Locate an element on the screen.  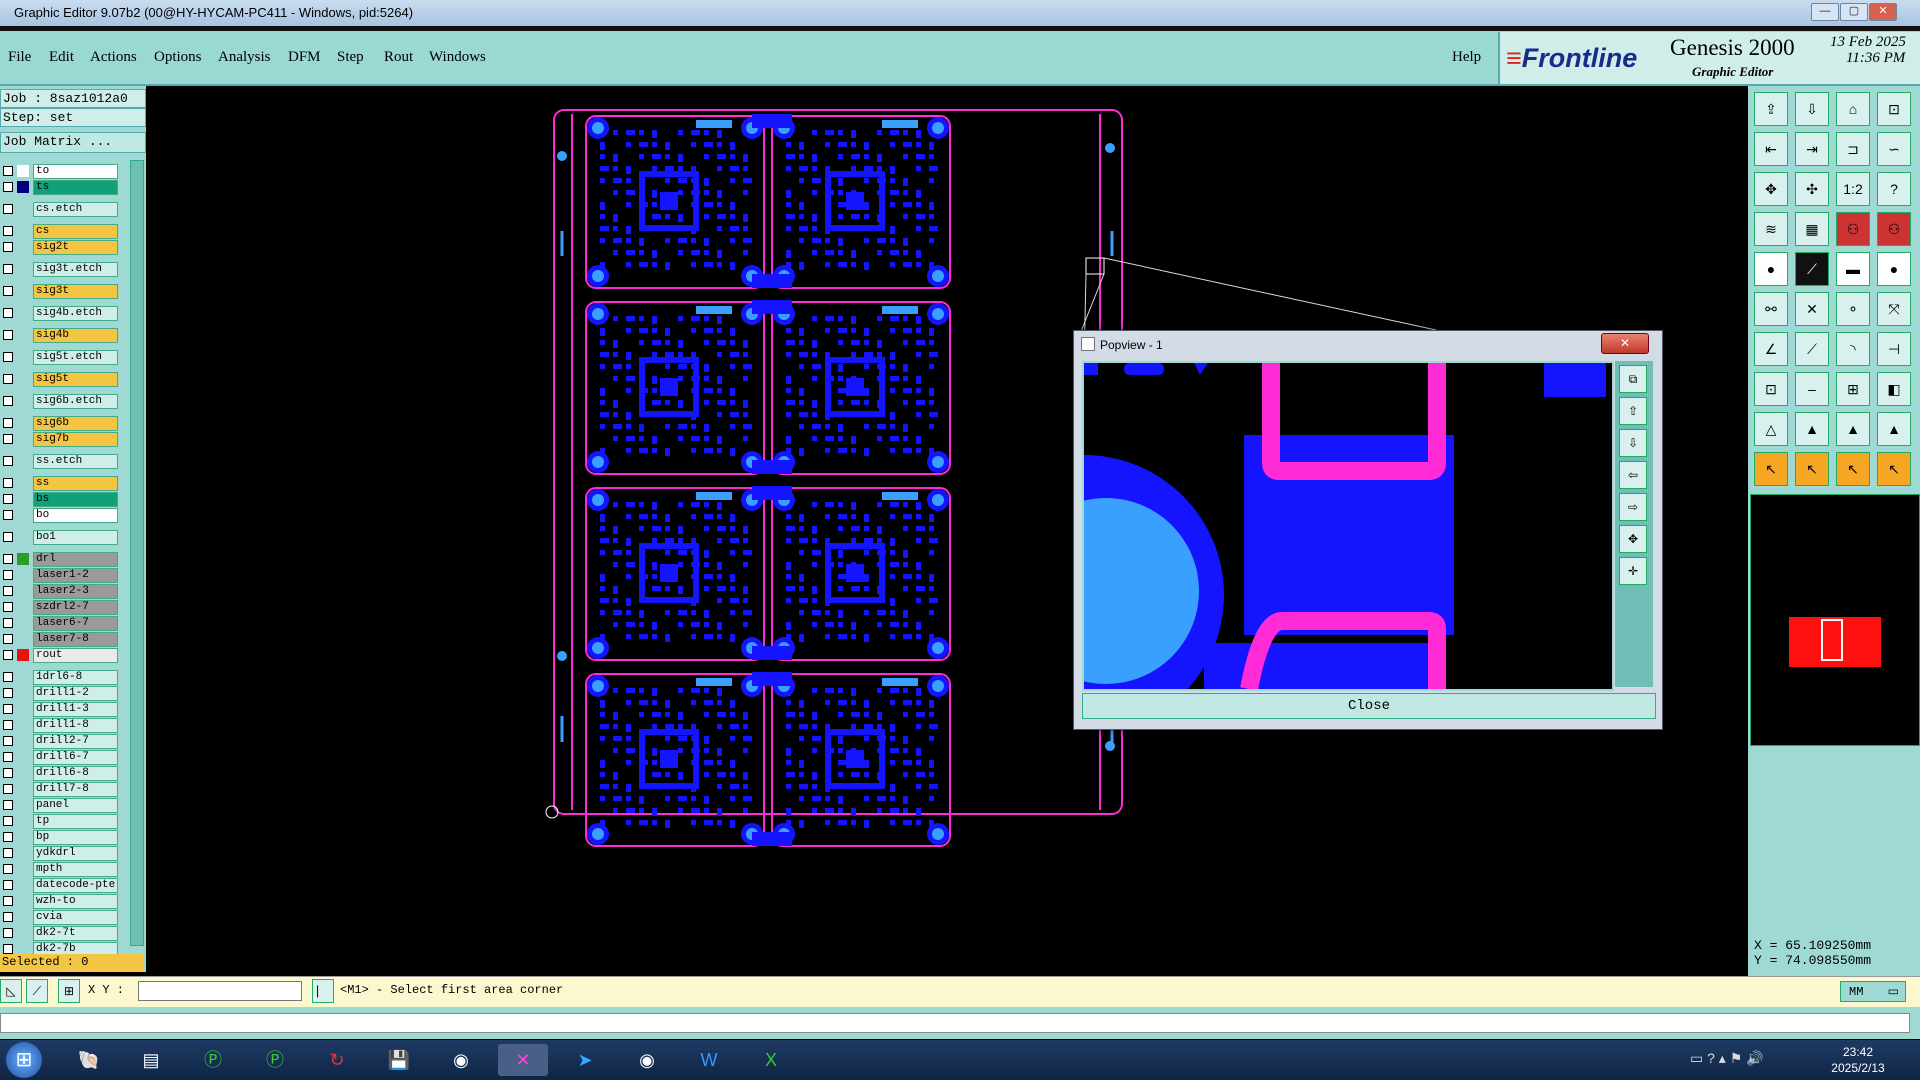
ruler-icon: ▬ is located at coordinates (1853, 269).